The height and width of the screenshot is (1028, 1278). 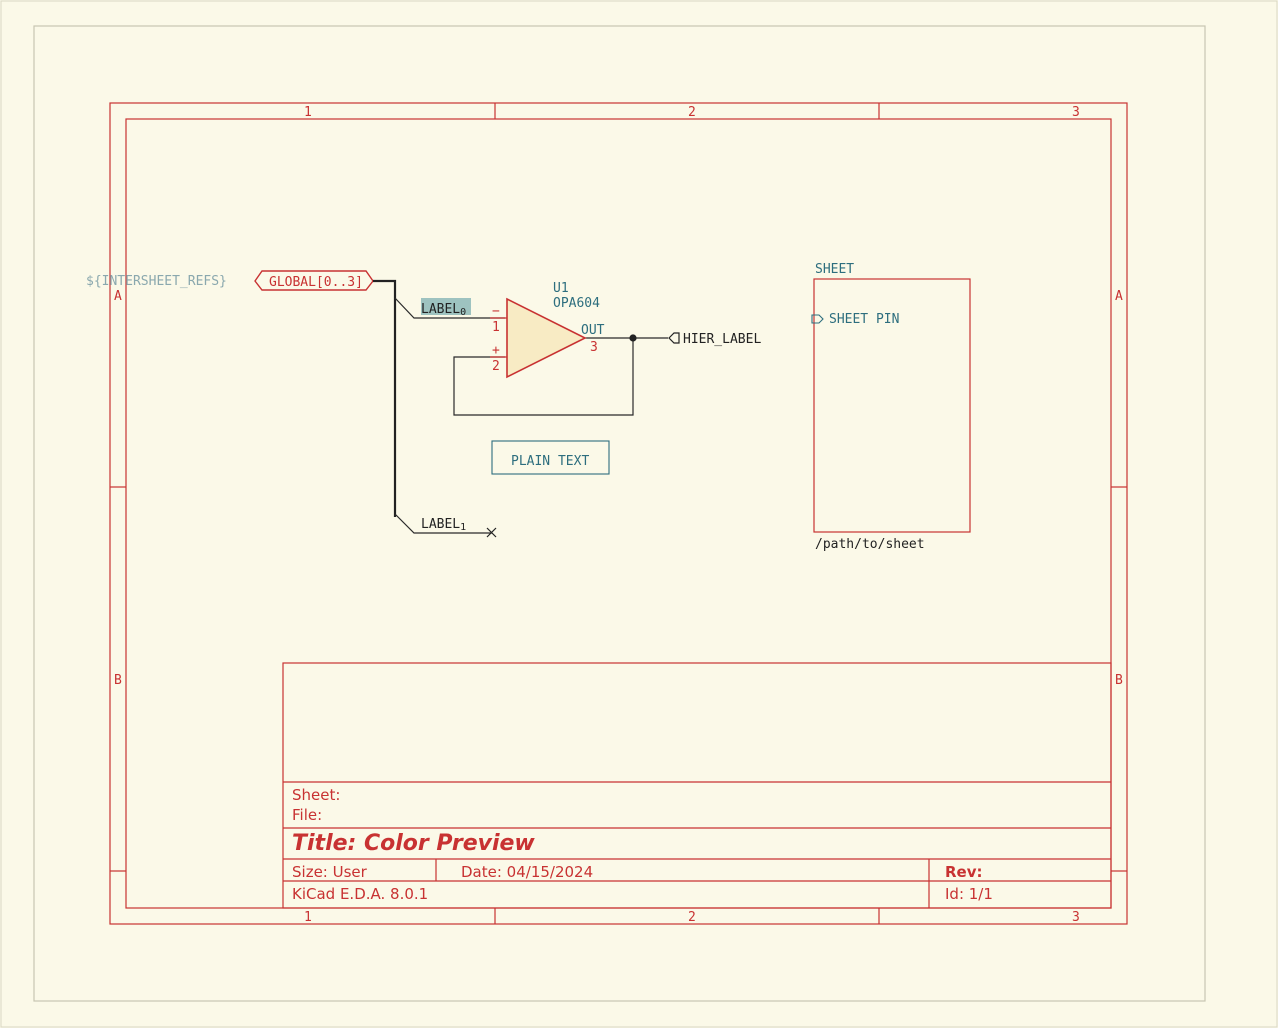 I want to click on opamp-pin2-number: 2, so click(x=496, y=366).